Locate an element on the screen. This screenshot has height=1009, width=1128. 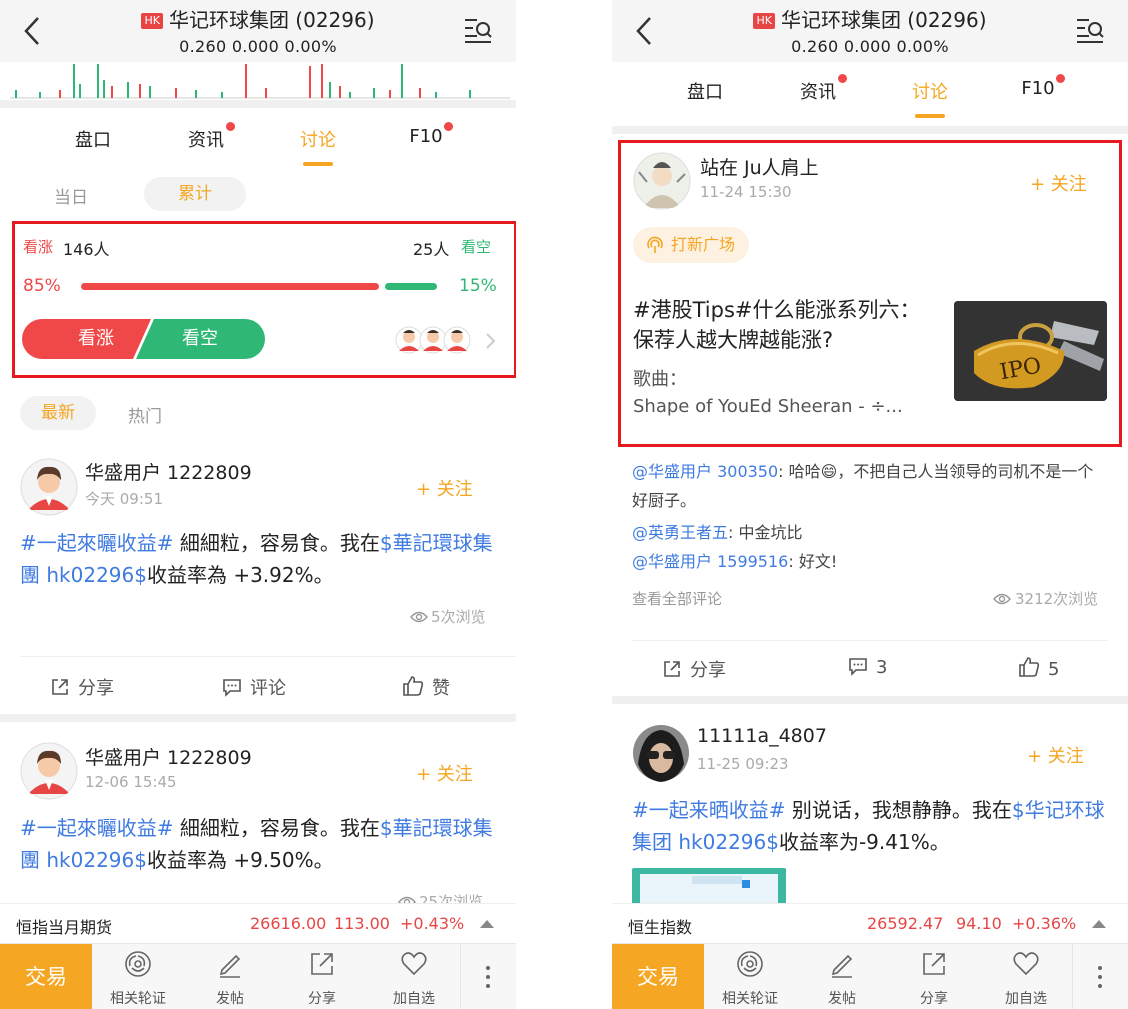
like-button: 赞 is located at coordinates (426, 687).